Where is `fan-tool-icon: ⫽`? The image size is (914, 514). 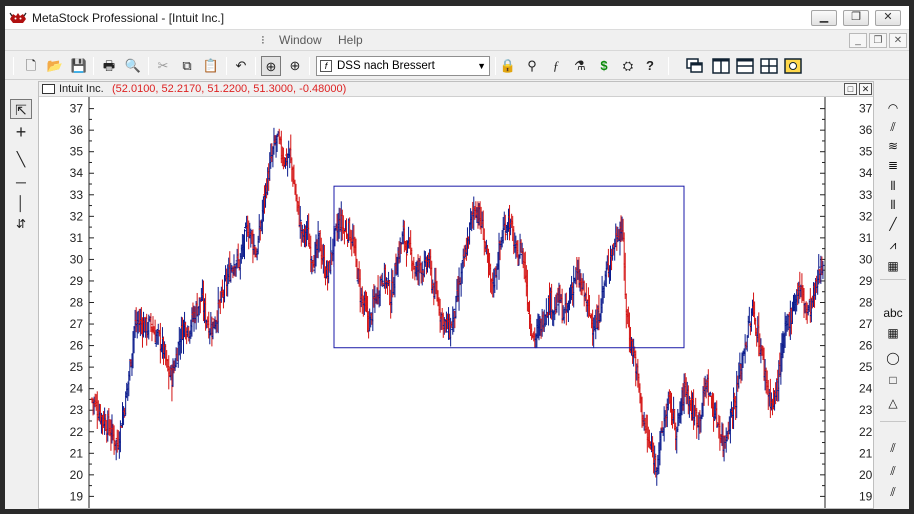
fan-tool-icon: ⫽ is located at coordinates (893, 127).